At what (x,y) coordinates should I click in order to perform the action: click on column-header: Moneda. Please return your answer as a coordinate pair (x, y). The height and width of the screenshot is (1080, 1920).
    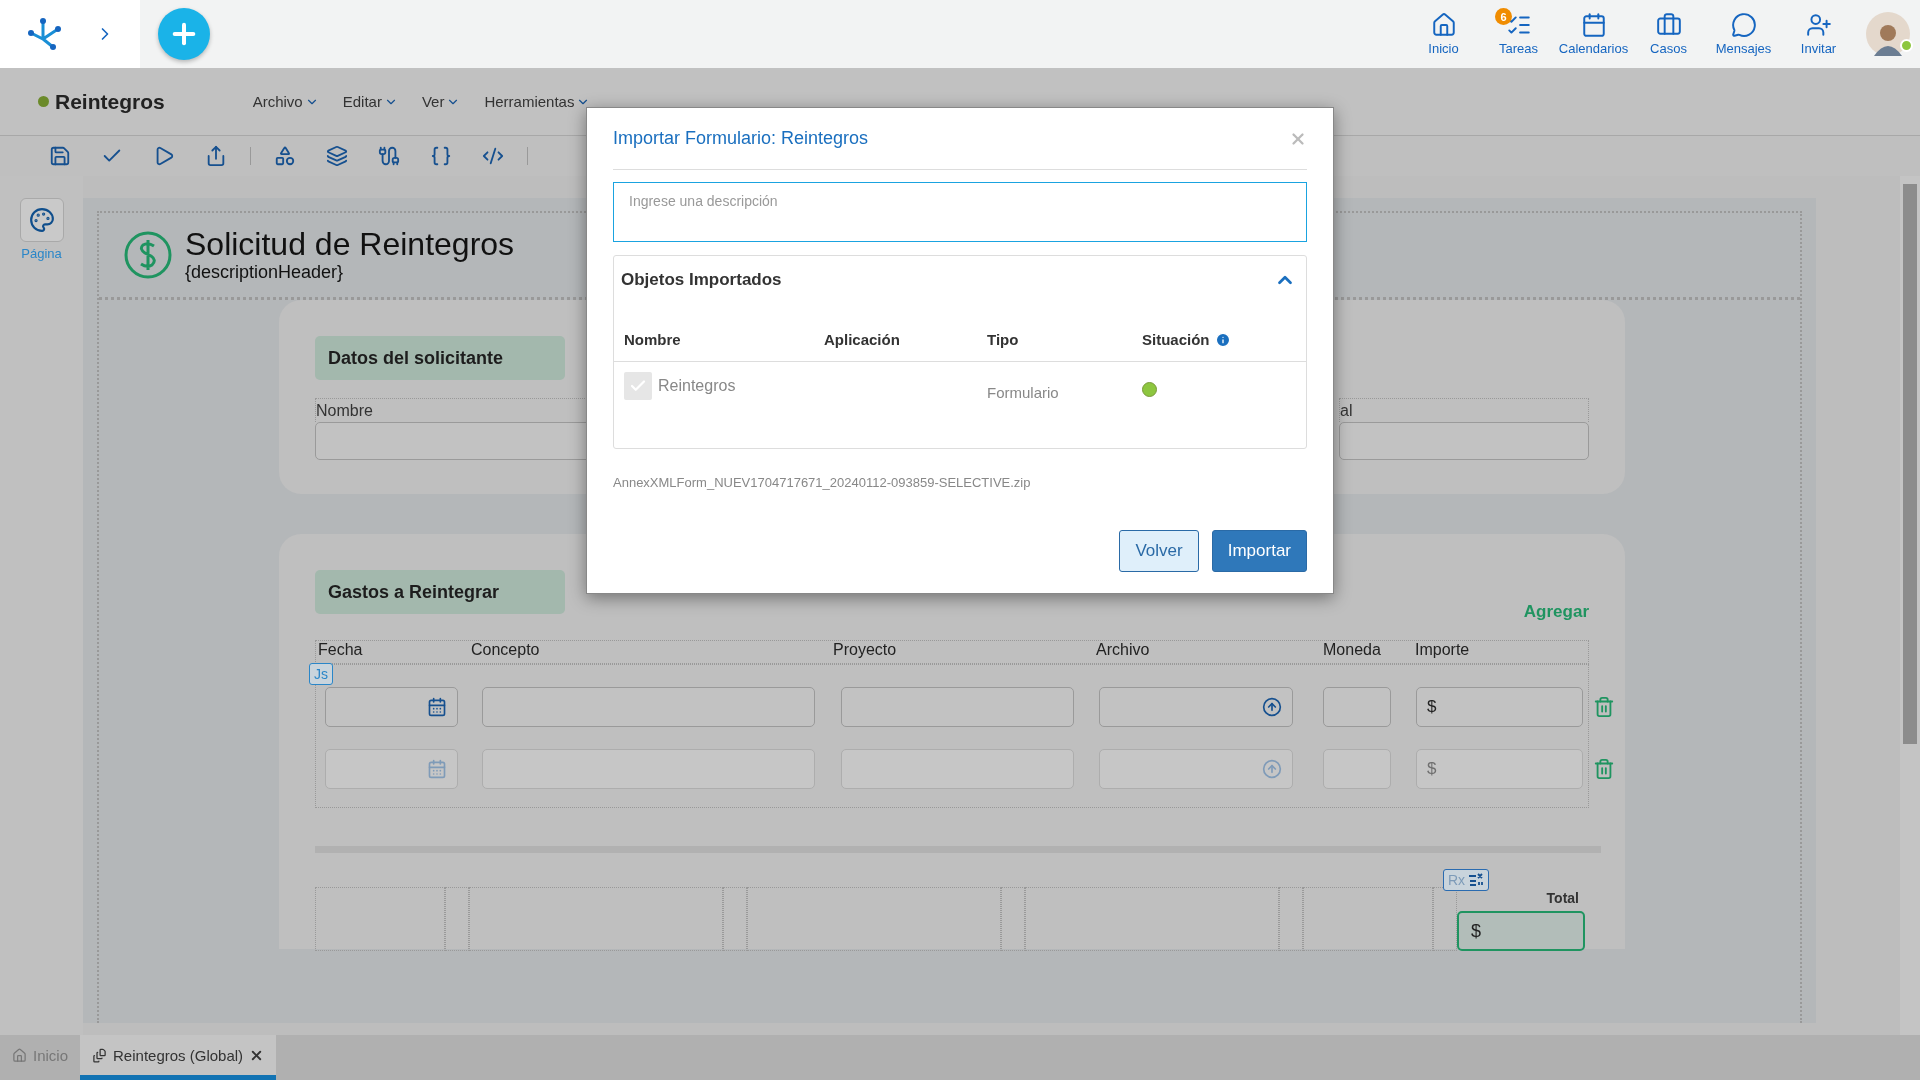
    Looking at the image, I should click on (1352, 650).